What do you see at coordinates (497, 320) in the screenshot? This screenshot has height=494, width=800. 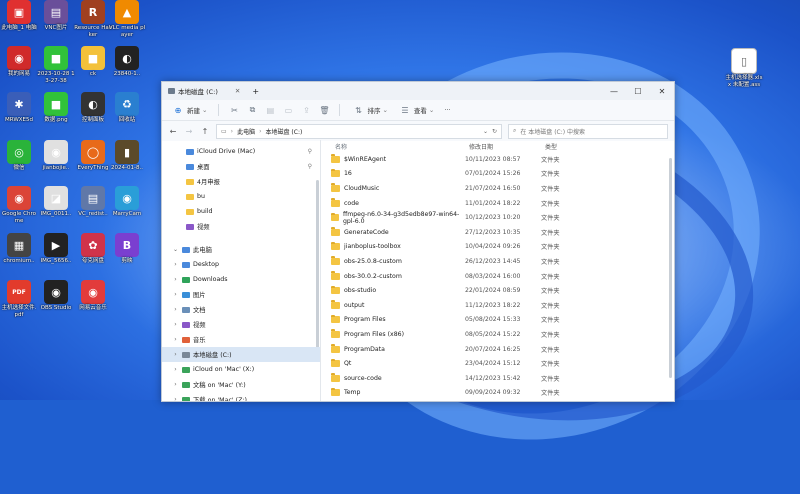 I see `file-row: Program Files 05/08/2024 15:33 文件夹` at bounding box center [497, 320].